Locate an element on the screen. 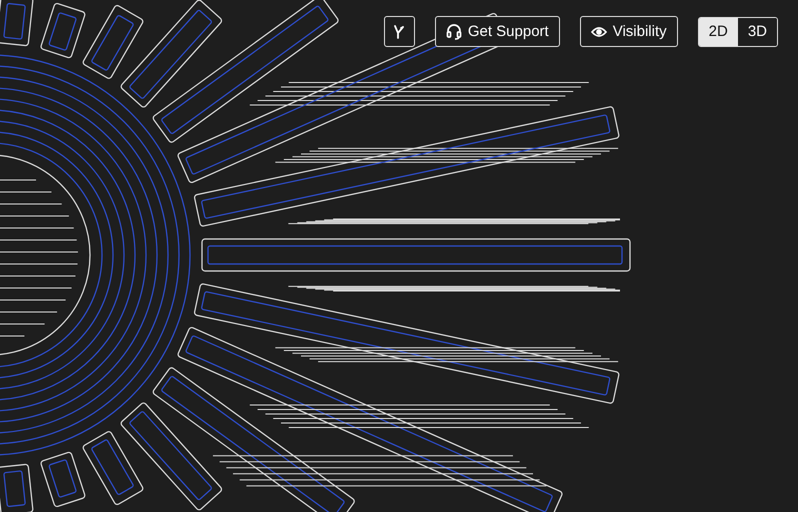 The height and width of the screenshot is (512, 798). support-button: Get Support is located at coordinates (497, 31).